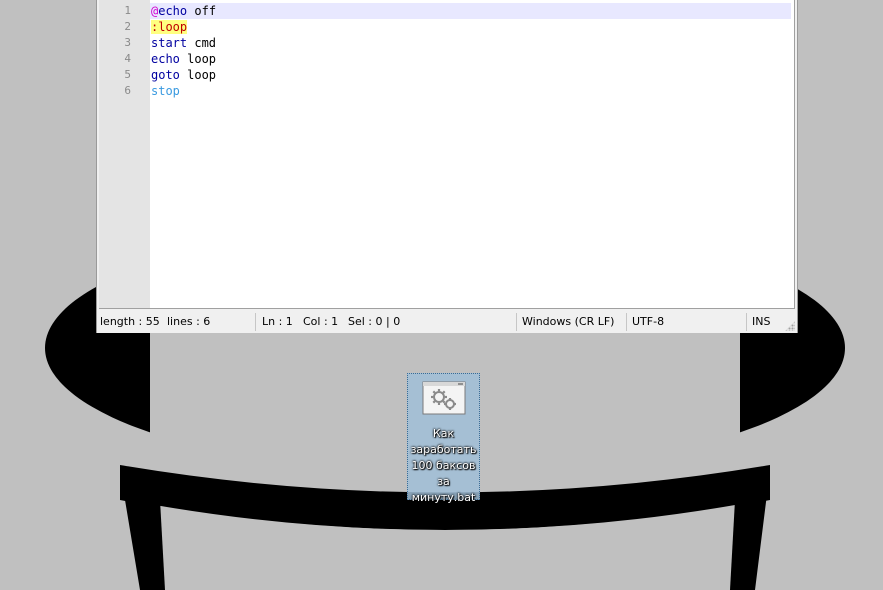 The width and height of the screenshot is (883, 590). I want to click on status-ln: Ln : 1, so click(277, 321).